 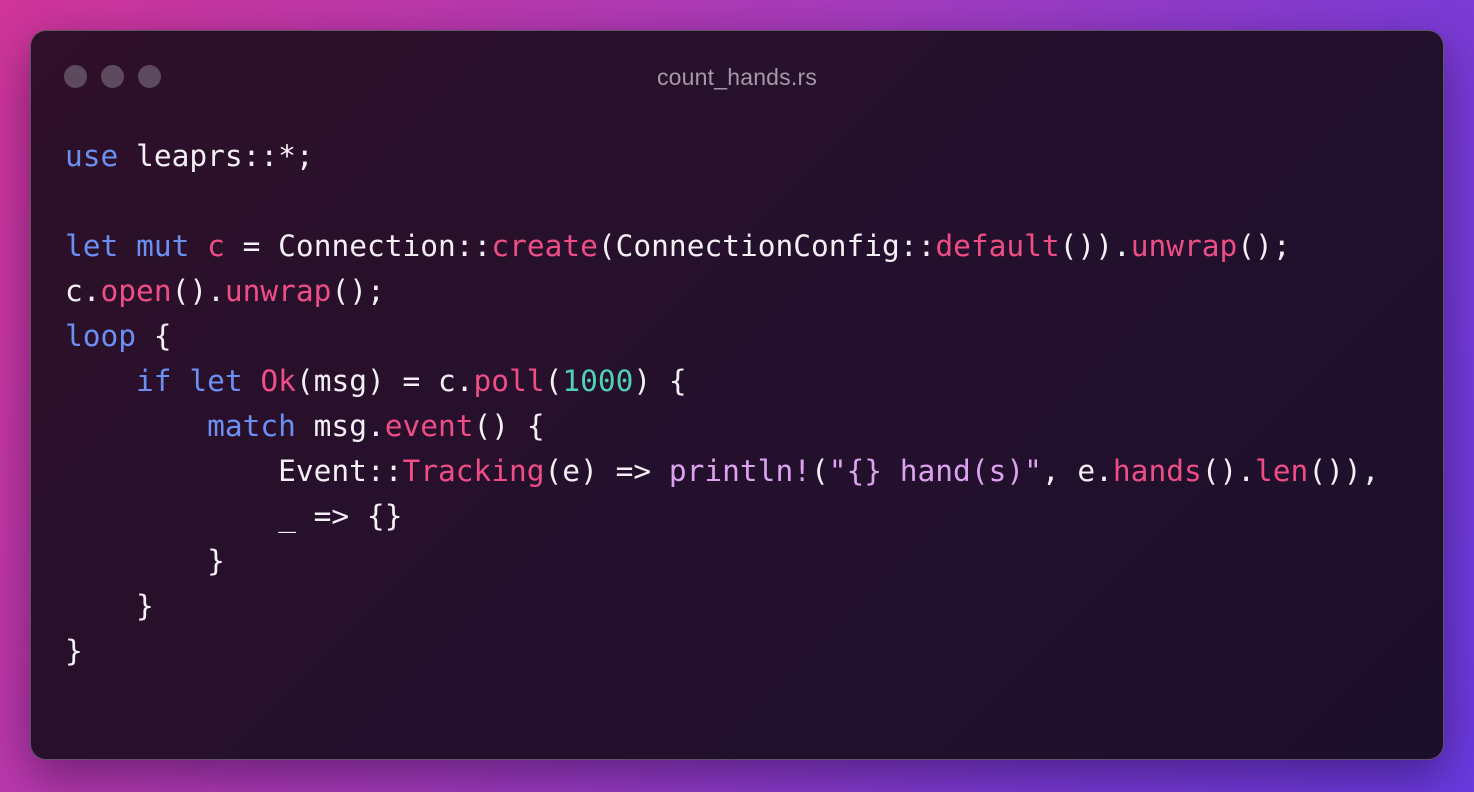 What do you see at coordinates (606, 471) in the screenshot?
I see `code-token: (e) =>` at bounding box center [606, 471].